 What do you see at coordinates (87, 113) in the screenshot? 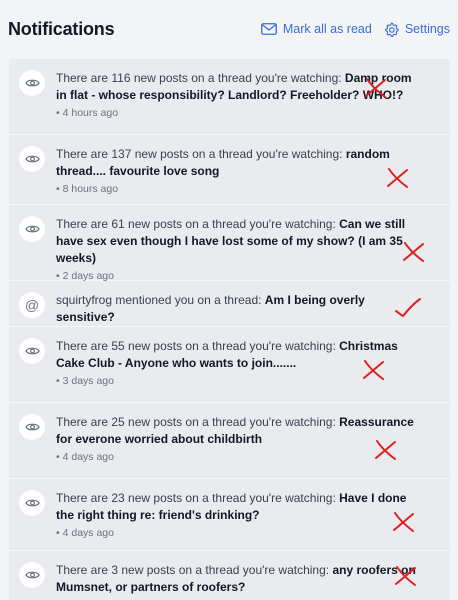
I see `notification-time: • 4 hours ago` at bounding box center [87, 113].